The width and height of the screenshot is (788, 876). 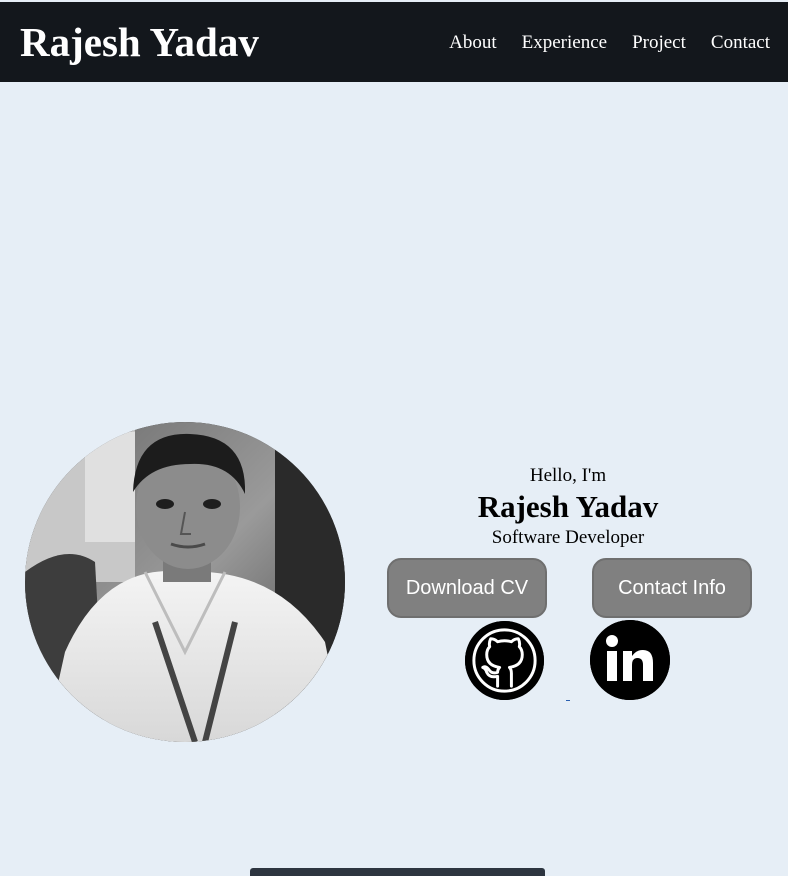 What do you see at coordinates (467, 588) in the screenshot?
I see `download-cv-button: Download CV` at bounding box center [467, 588].